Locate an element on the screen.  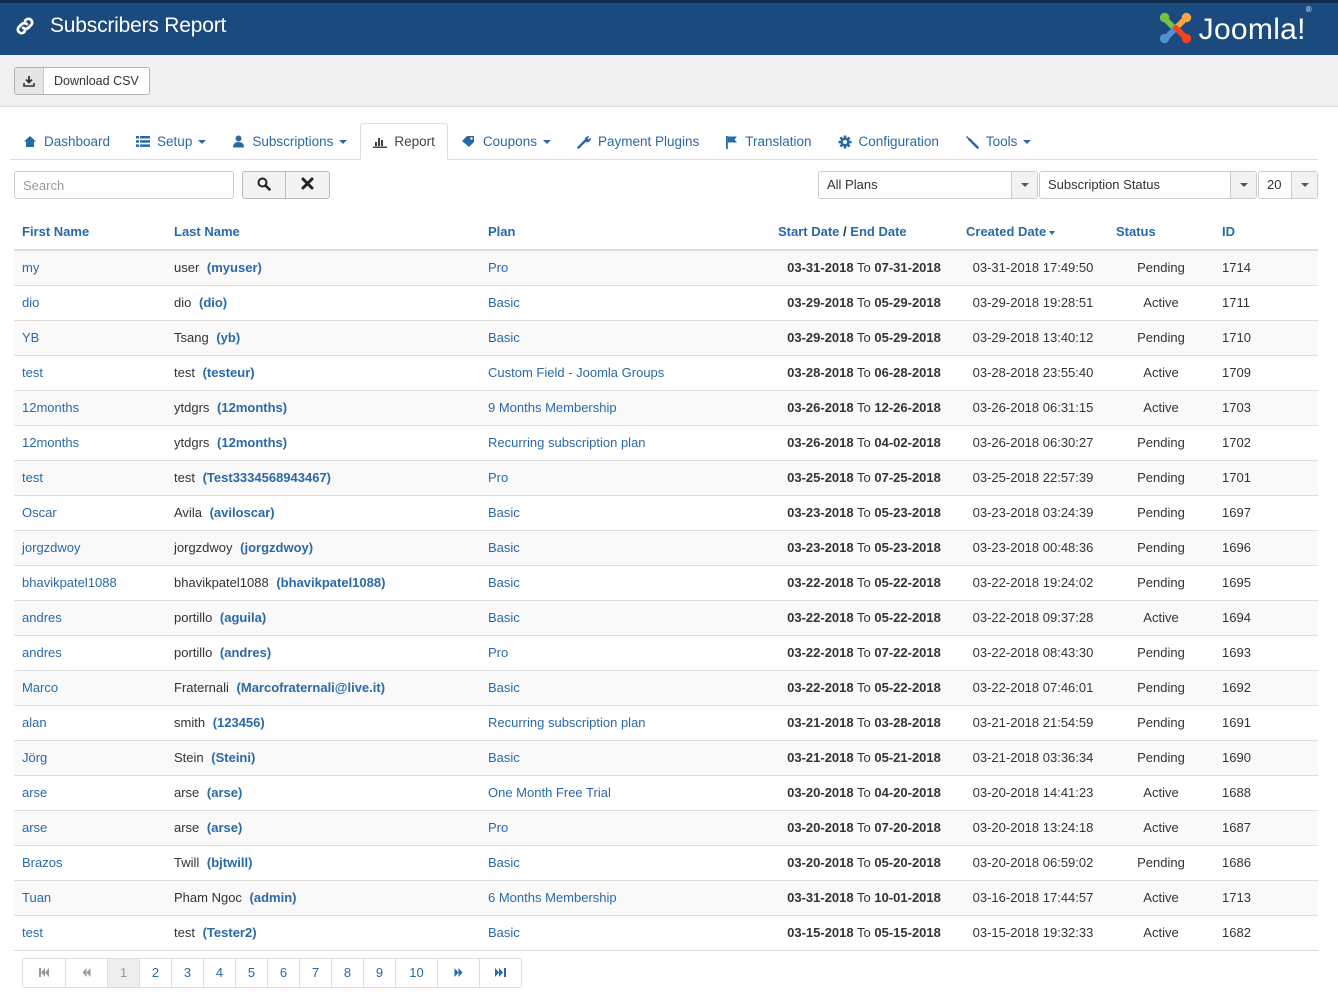
username-link: (aguila) is located at coordinates (243, 617).